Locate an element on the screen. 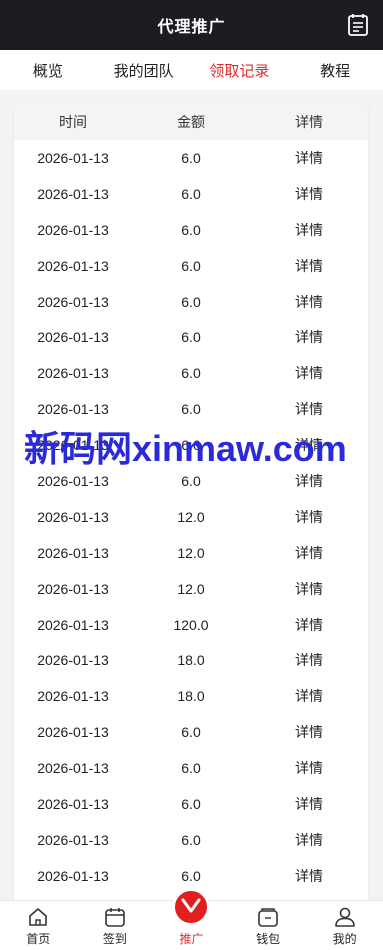 The height and width of the screenshot is (950, 383). nav-promo: 推广 is located at coordinates (191, 919).